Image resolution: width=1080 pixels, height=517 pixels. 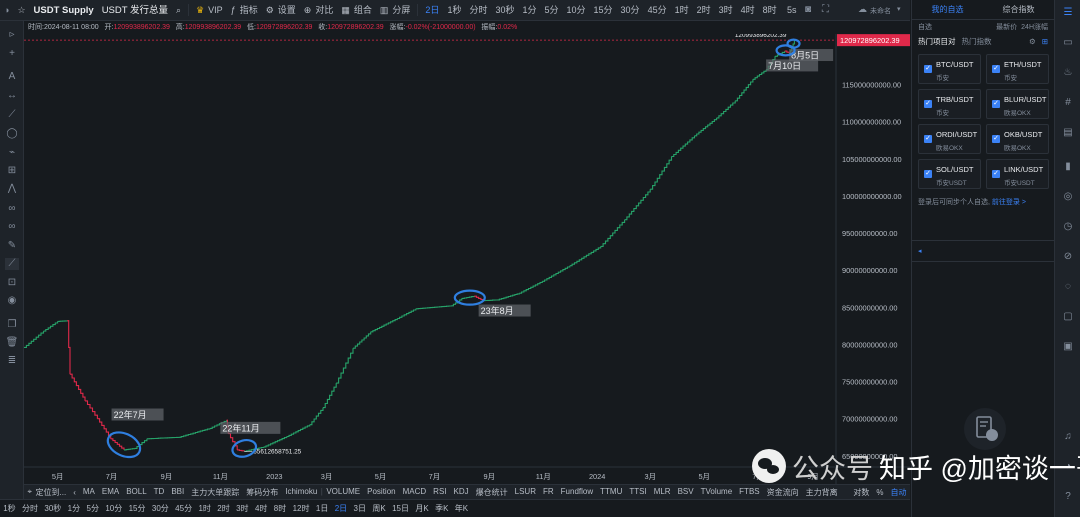 I want to click on pencil-icon: ✎, so click(x=12, y=246).